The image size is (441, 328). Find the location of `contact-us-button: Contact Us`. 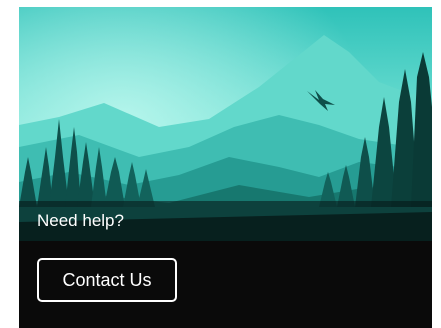

contact-us-button: Contact Us is located at coordinates (107, 280).